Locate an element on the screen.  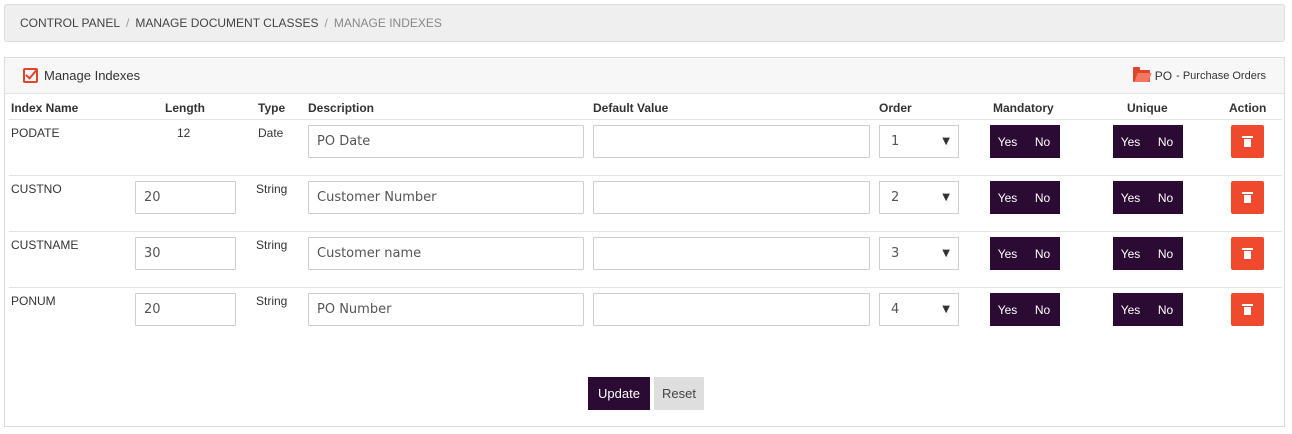
panel-header: Manage Indexes PO - Purchase Orders is located at coordinates (644, 76).